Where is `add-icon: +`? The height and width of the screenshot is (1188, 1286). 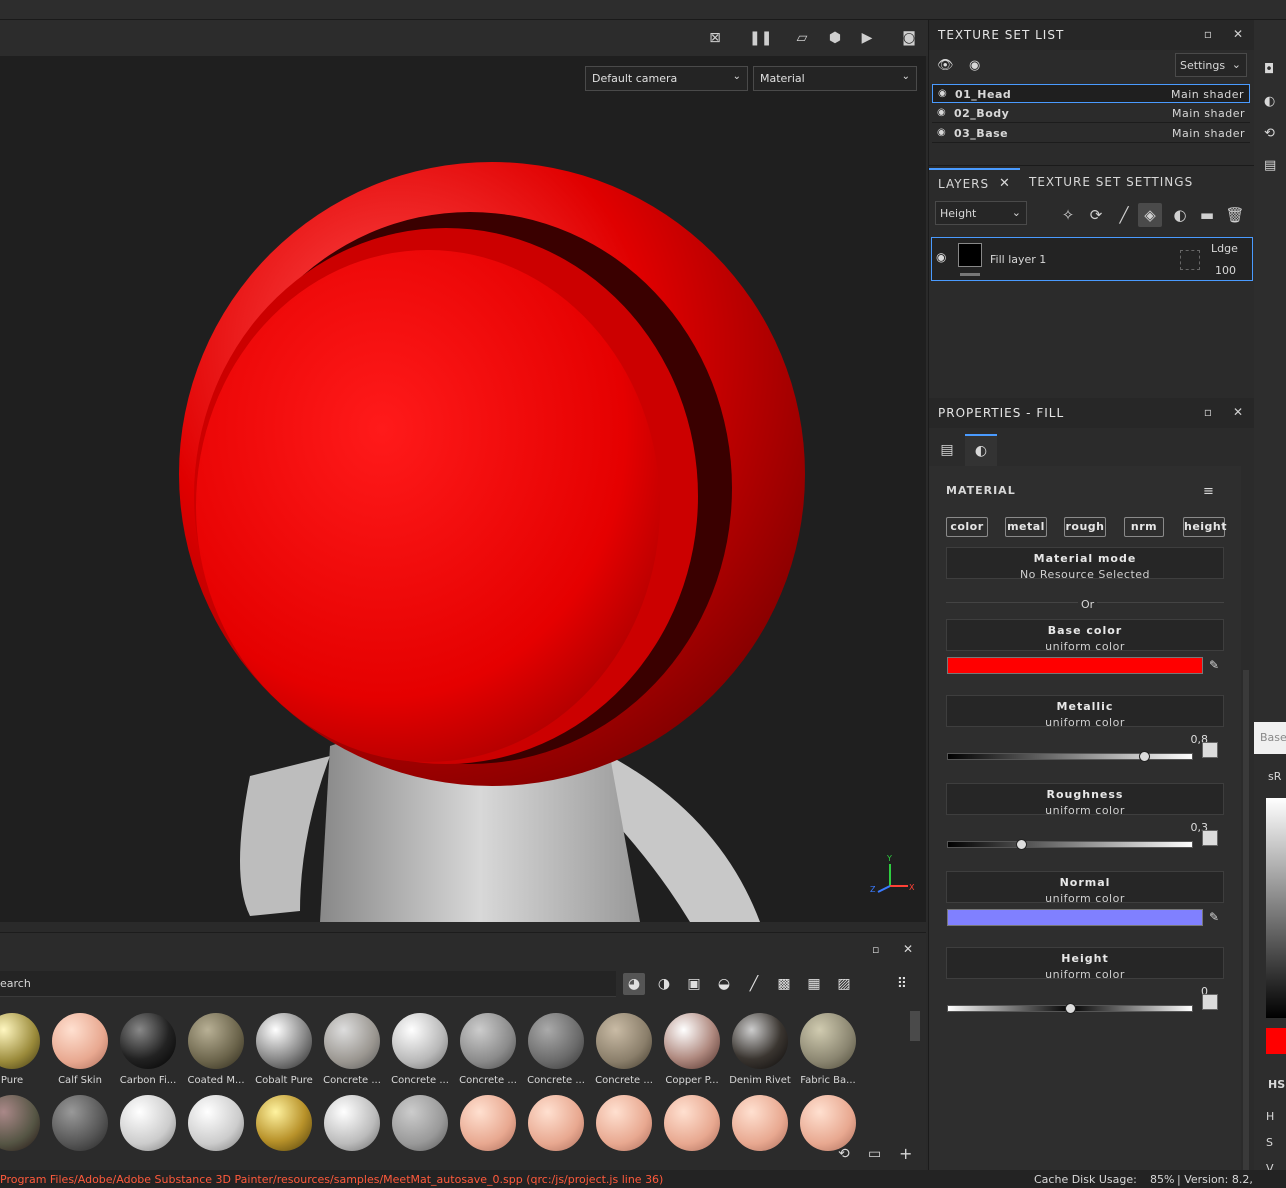 add-icon: + is located at coordinates (905, 1153).